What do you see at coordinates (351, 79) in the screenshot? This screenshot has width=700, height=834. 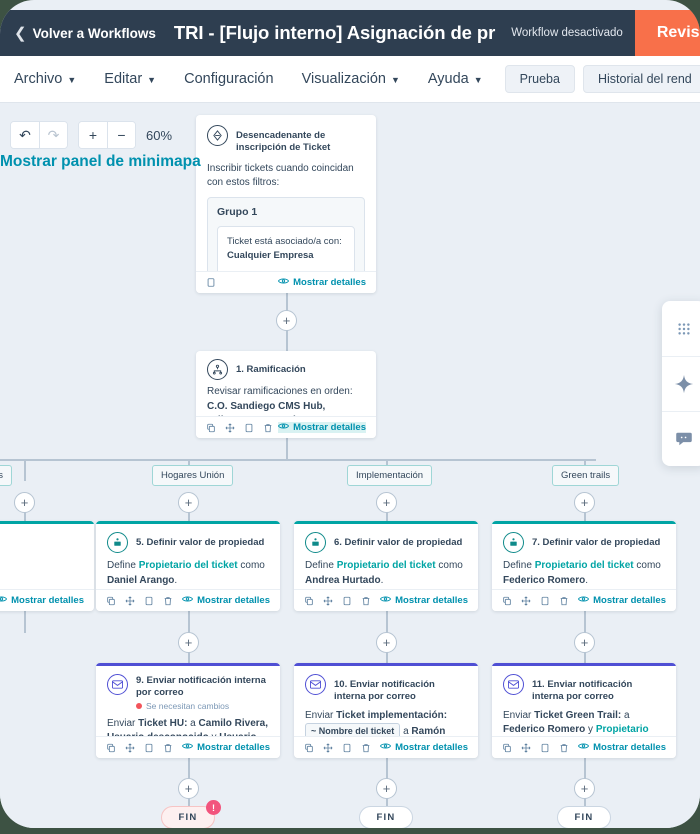 I see `menu-visualizacion: Visualización ▼` at bounding box center [351, 79].